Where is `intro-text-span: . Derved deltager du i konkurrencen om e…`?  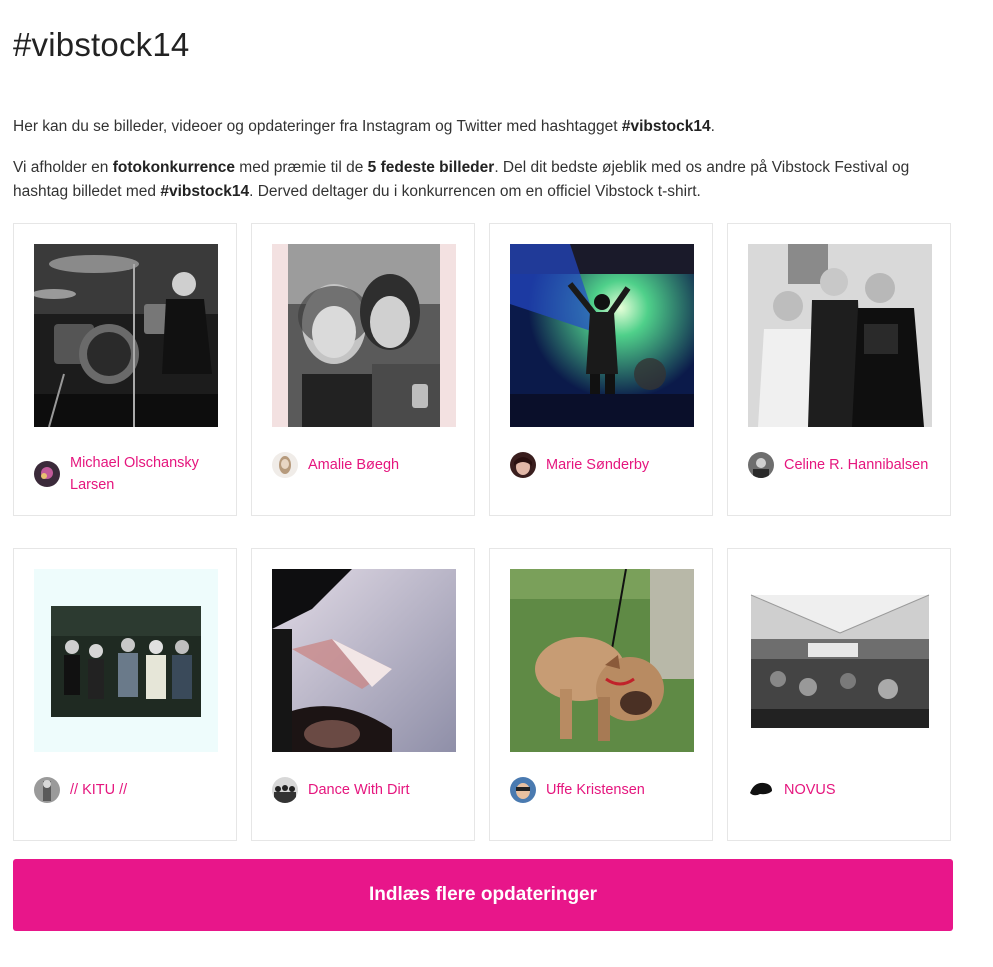 intro-text-span: . Derved deltager du i konkurrencen om e… is located at coordinates (475, 191).